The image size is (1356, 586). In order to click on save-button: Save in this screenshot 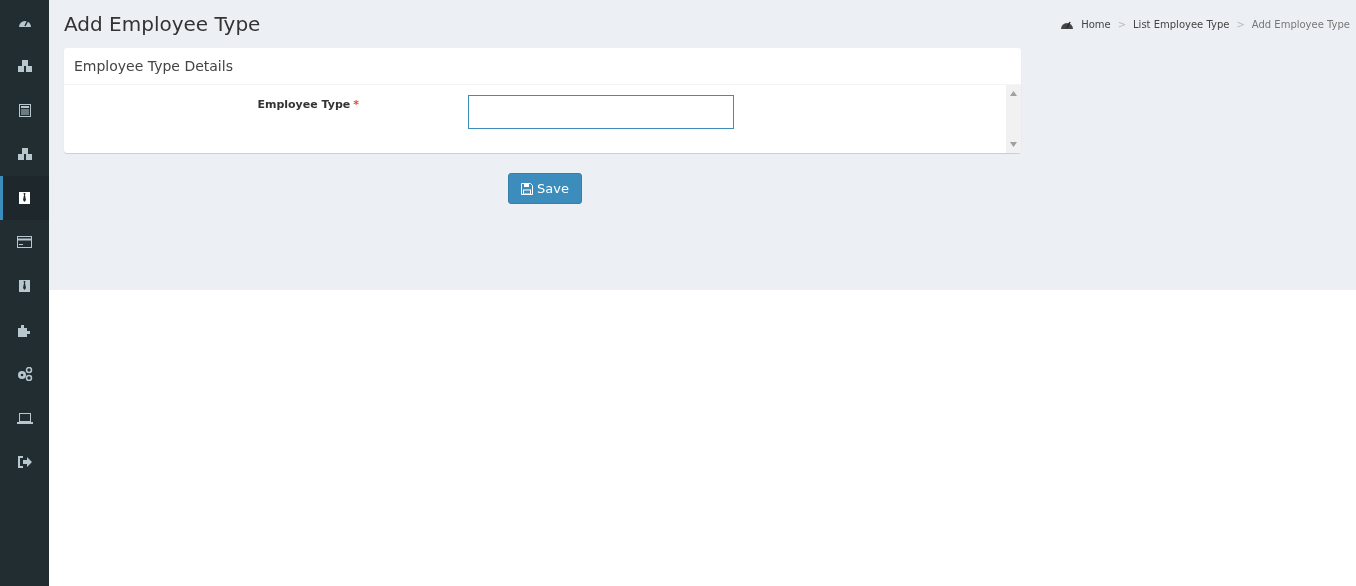, I will do `click(545, 188)`.